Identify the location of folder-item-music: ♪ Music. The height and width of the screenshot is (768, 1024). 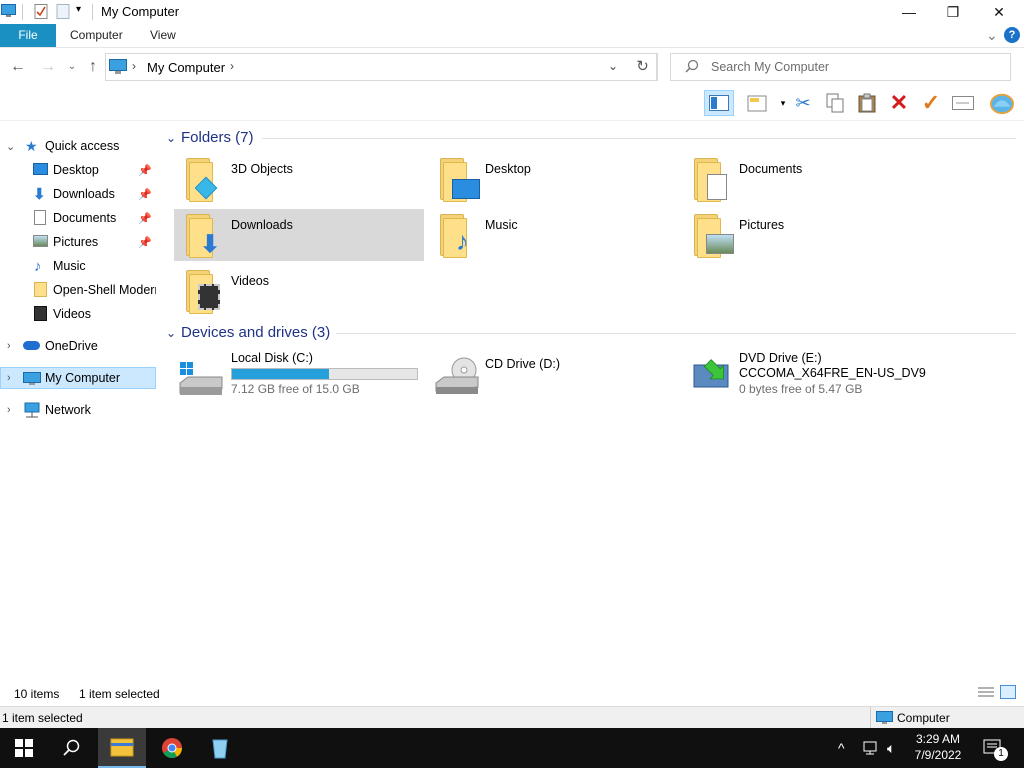
(553, 235).